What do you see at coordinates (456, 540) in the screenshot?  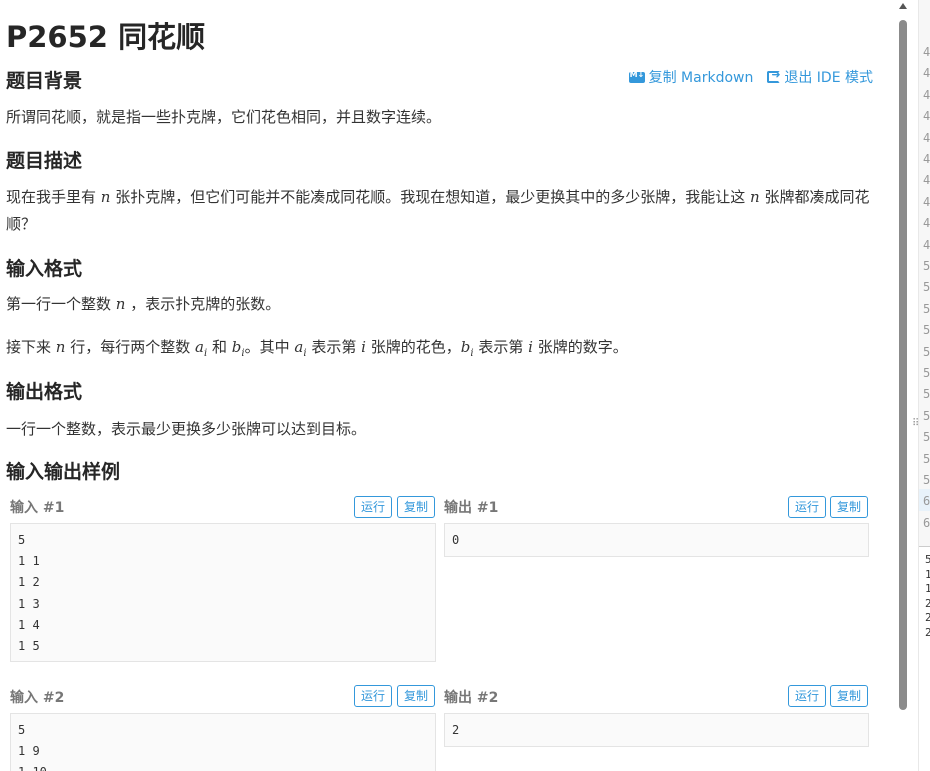 I see `sample-1-output-text: 0` at bounding box center [456, 540].